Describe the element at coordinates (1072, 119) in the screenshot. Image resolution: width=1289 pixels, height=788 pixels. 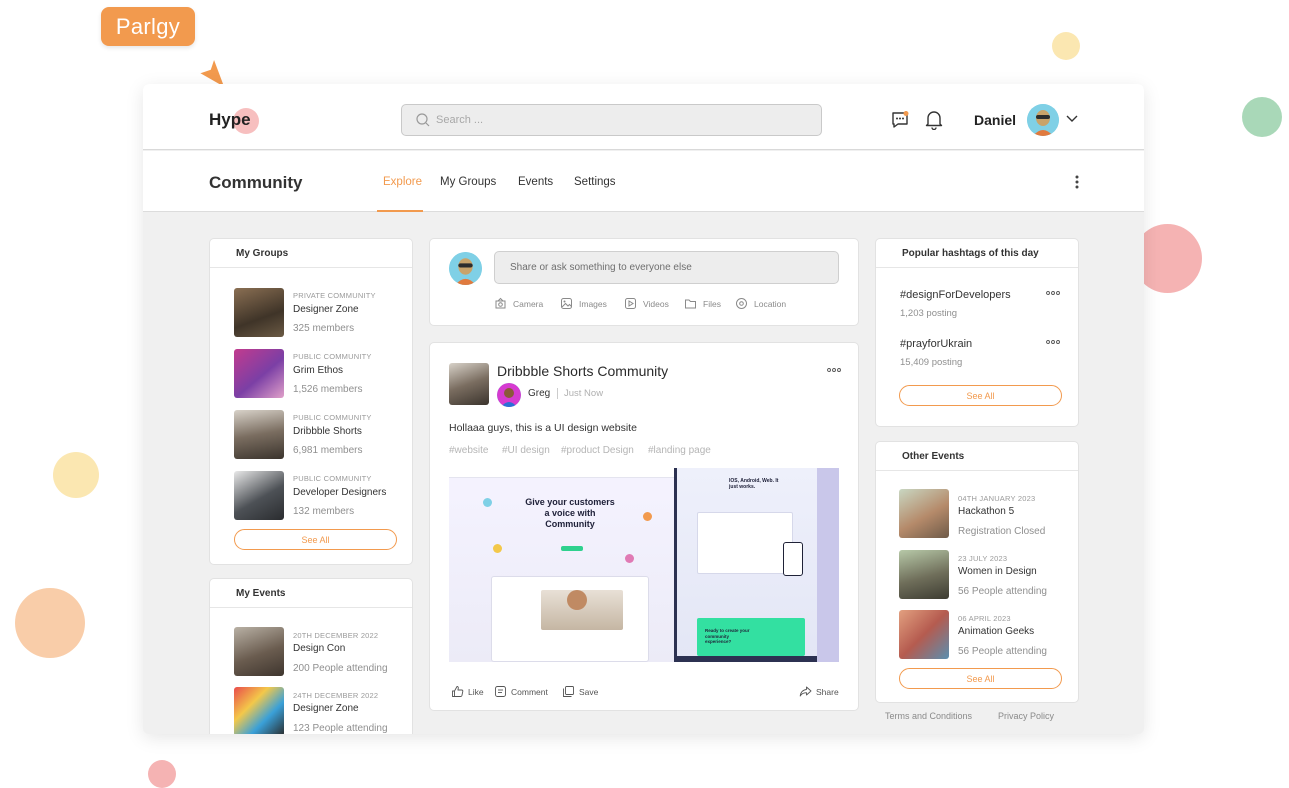
I see `chevron-down-icon` at that location.